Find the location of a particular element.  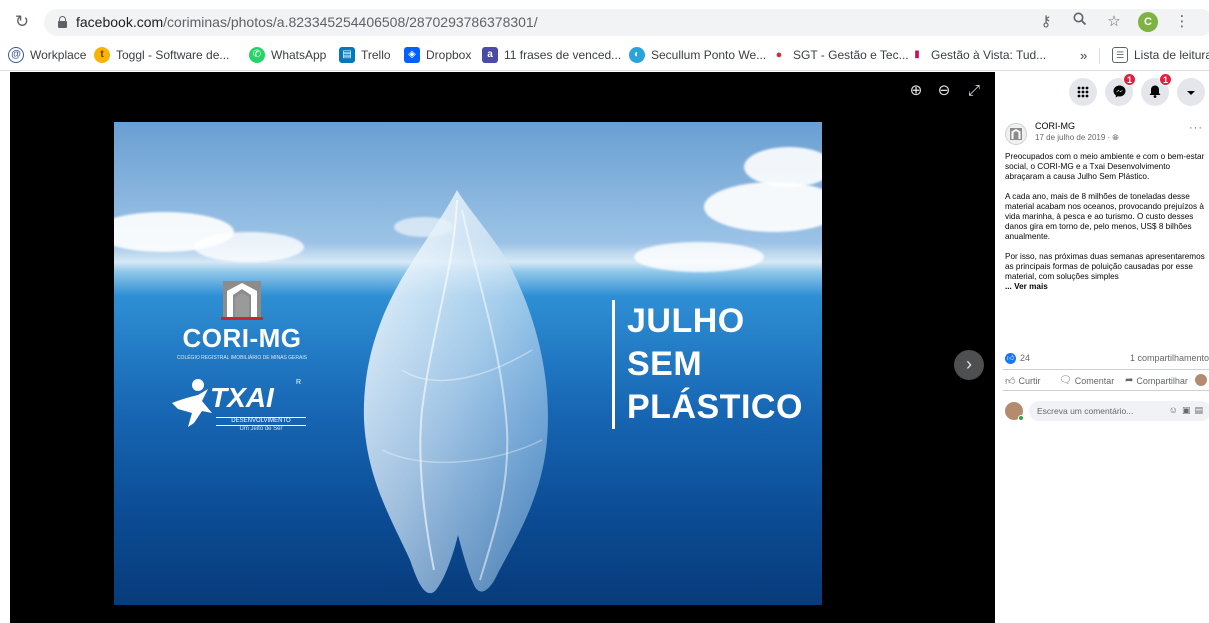

bookmark-label: WhatsApp is located at coordinates (299, 55).